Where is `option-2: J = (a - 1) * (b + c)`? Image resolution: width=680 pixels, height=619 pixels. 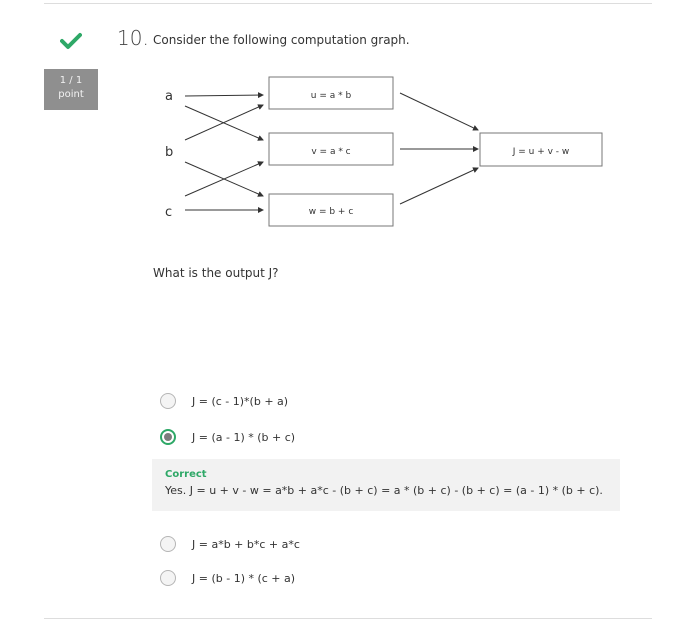
option-2: J = (a - 1) * (b + c) is located at coordinates (227, 437).